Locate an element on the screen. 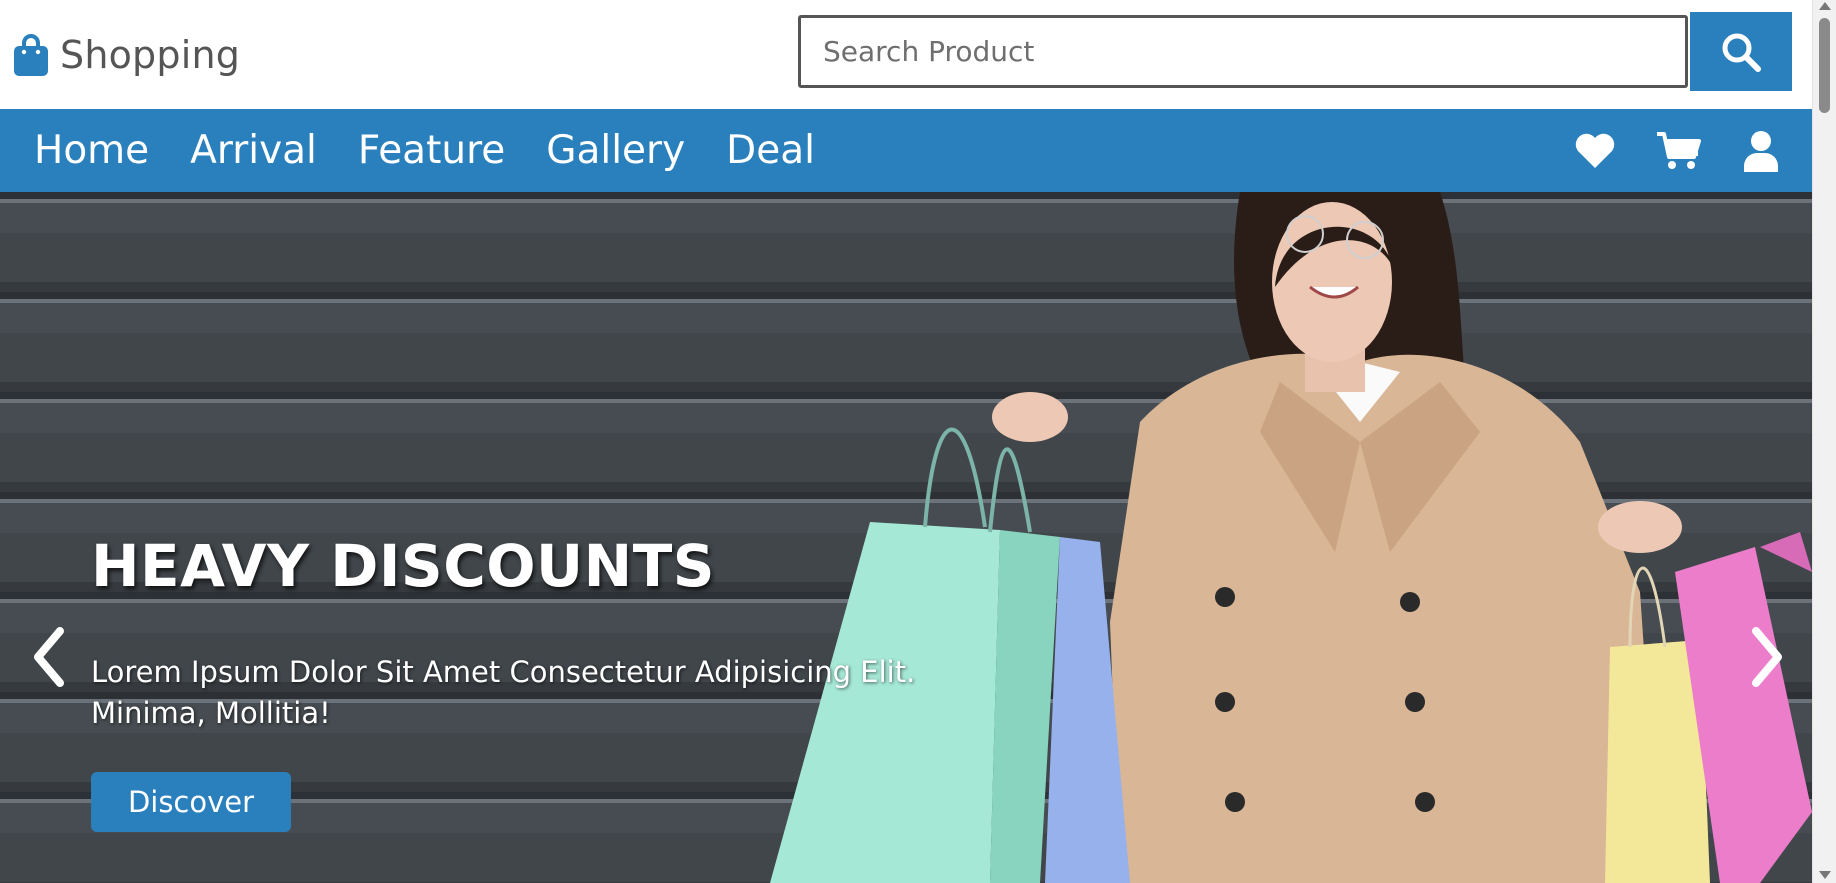  brand-name: Shopping is located at coordinates (150, 55).